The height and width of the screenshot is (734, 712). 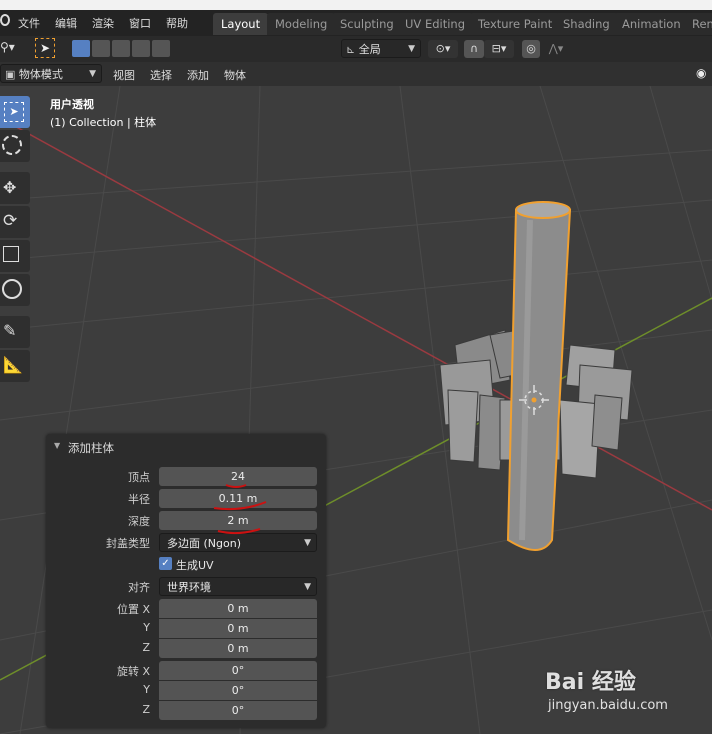 What do you see at coordinates (356, 74) in the screenshot?
I see `viewport-header: ▣ 物体模式 ▼ 视图 选择 添加 物体 ◉` at bounding box center [356, 74].